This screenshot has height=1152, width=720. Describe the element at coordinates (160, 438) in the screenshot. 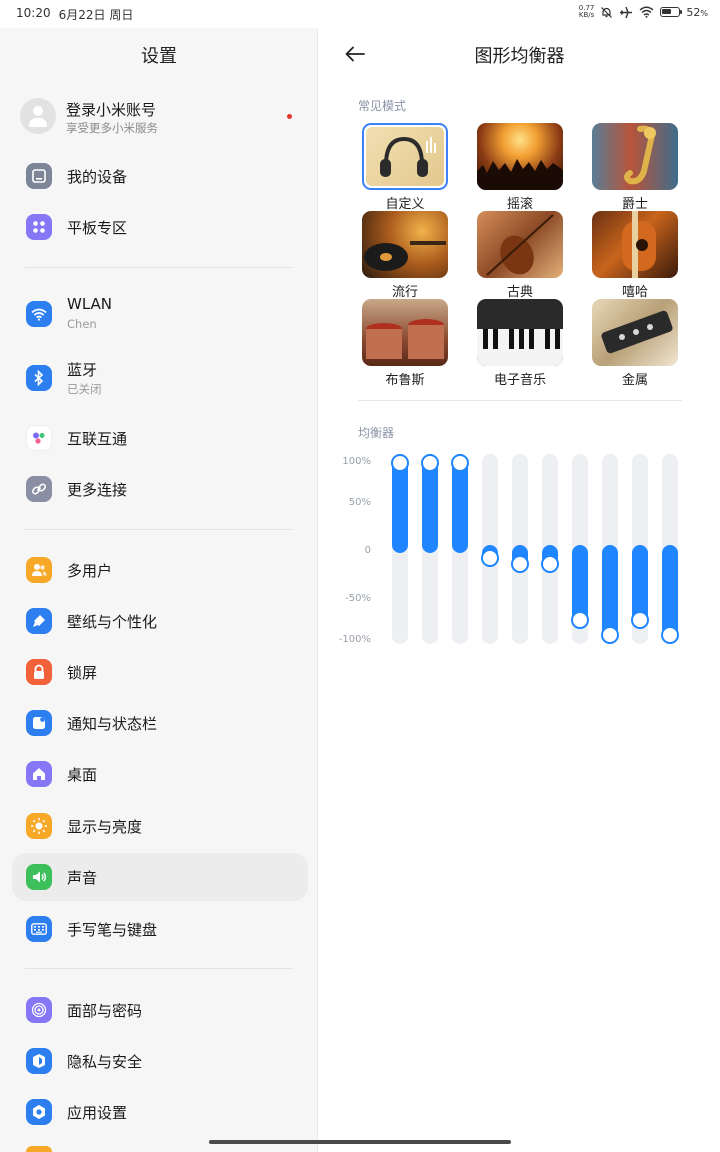

I see `sidebar-item-interconnect: 互联互通` at that location.